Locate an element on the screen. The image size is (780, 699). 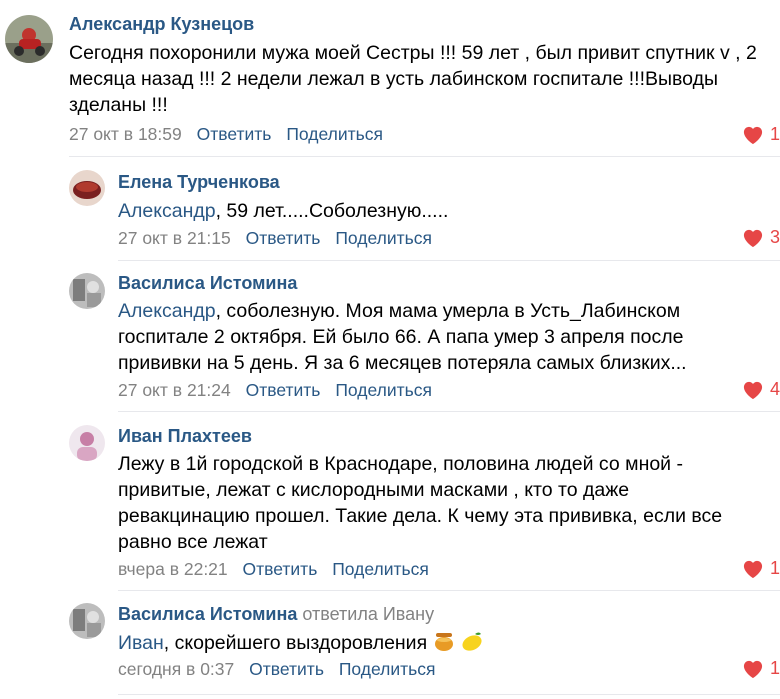
like-button: 3 is located at coordinates (761, 237).